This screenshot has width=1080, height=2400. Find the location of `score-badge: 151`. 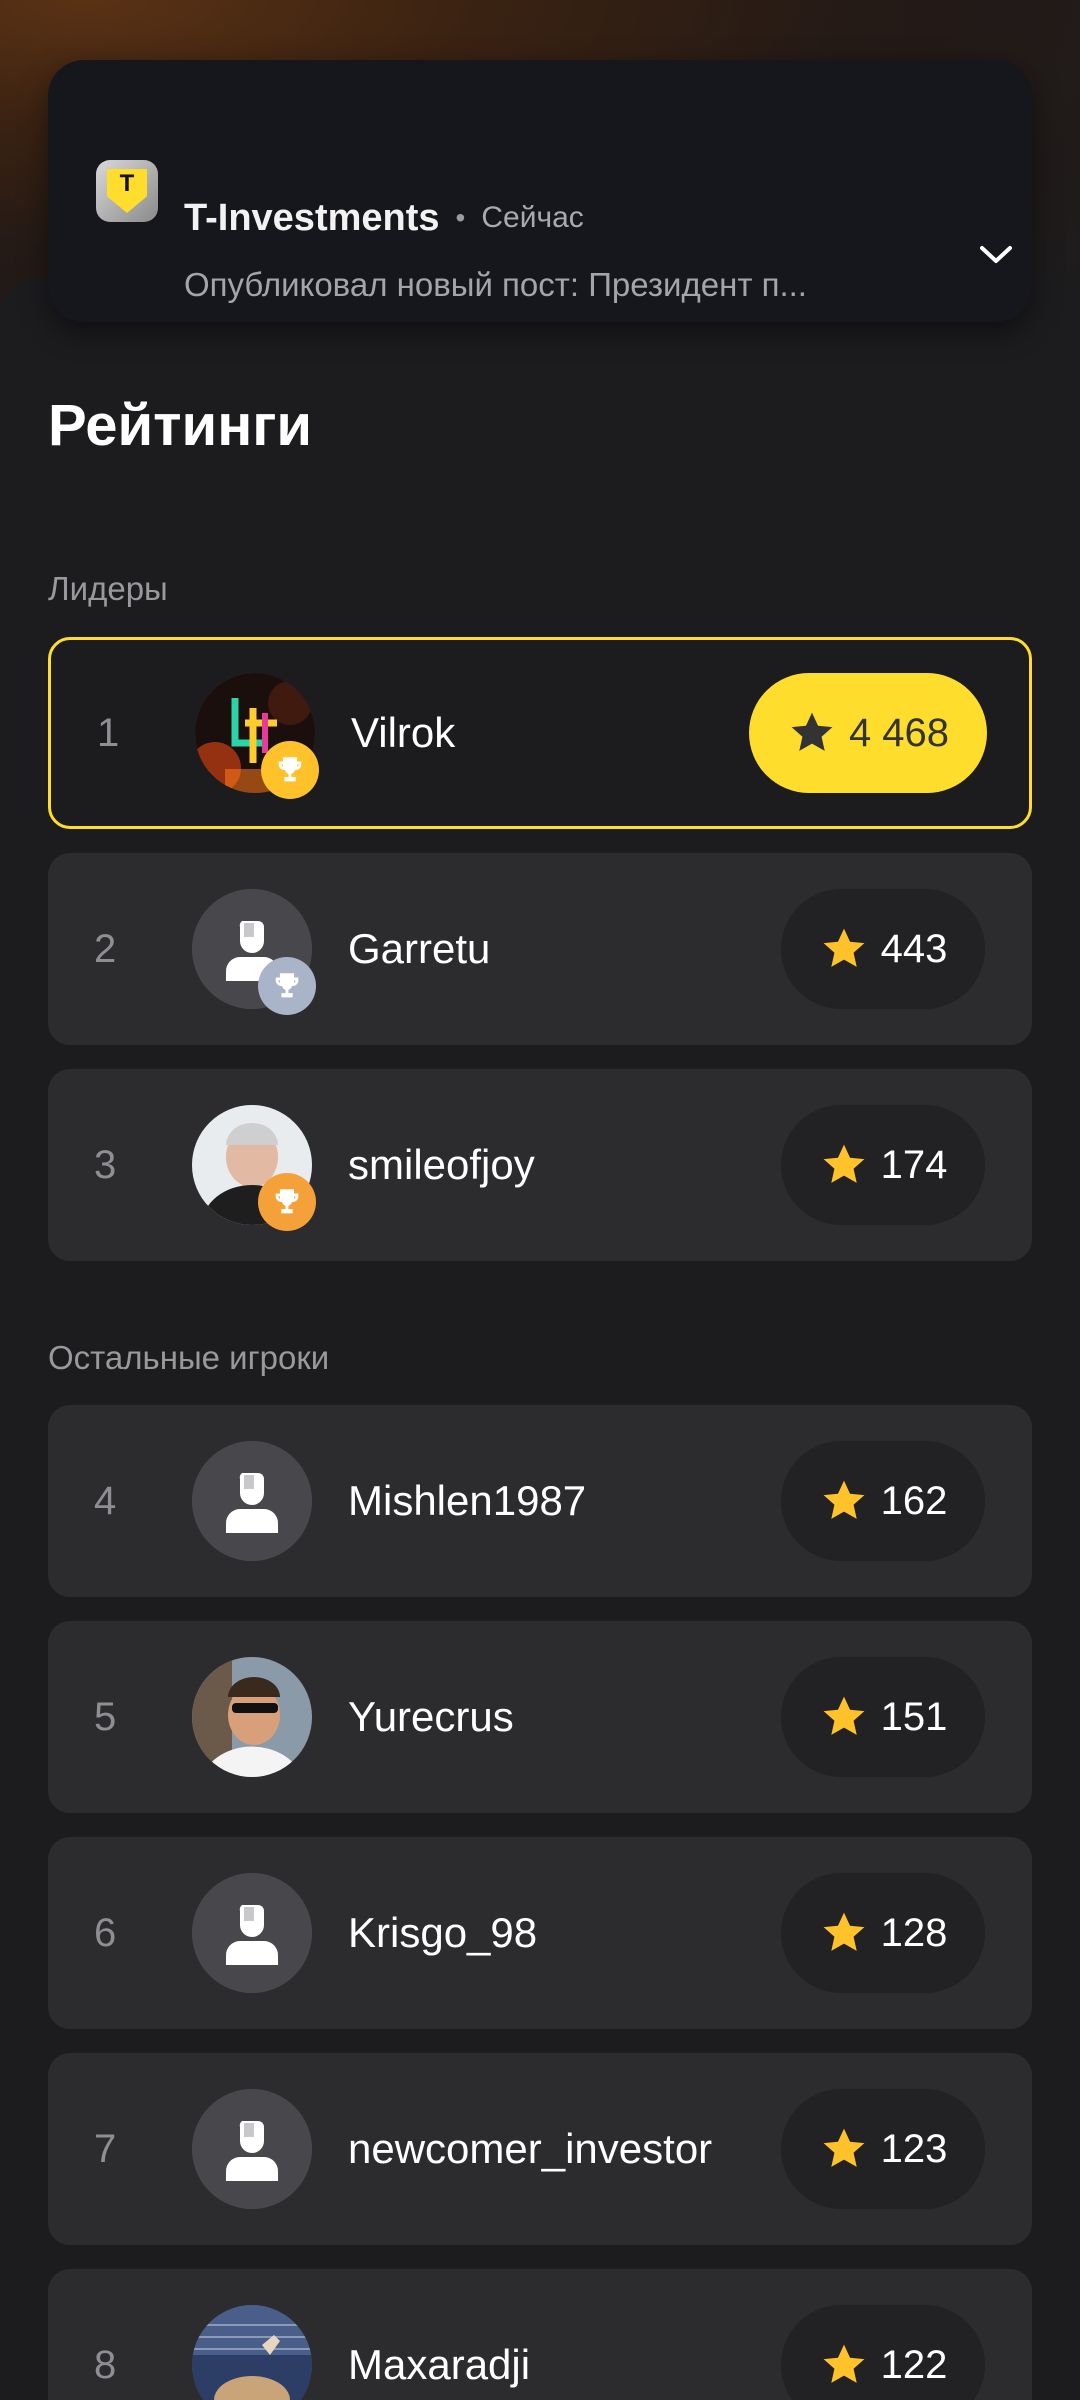

score-badge: 151 is located at coordinates (883, 1717).